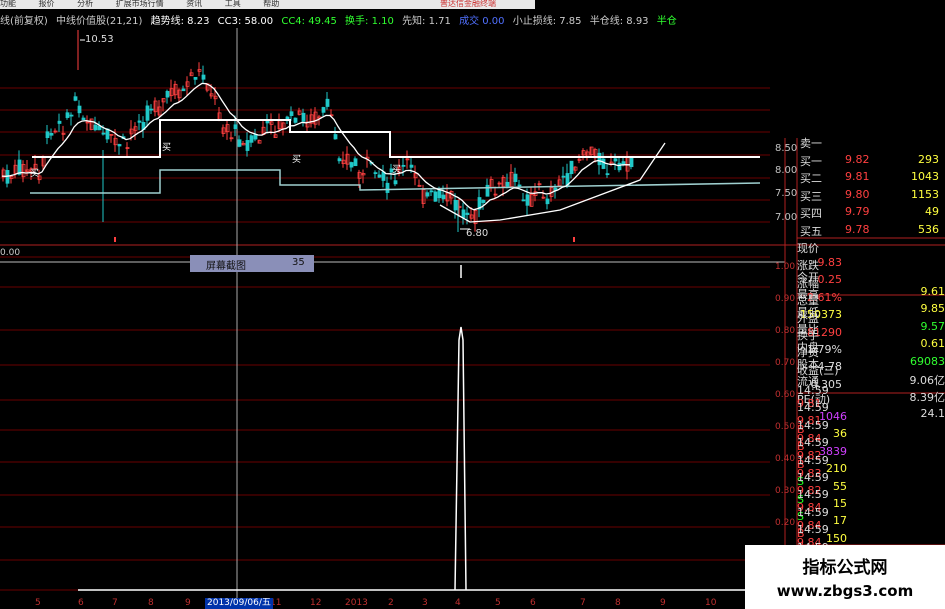 The image size is (945, 609). I want to click on x-axis-tick: 9, so click(663, 603).